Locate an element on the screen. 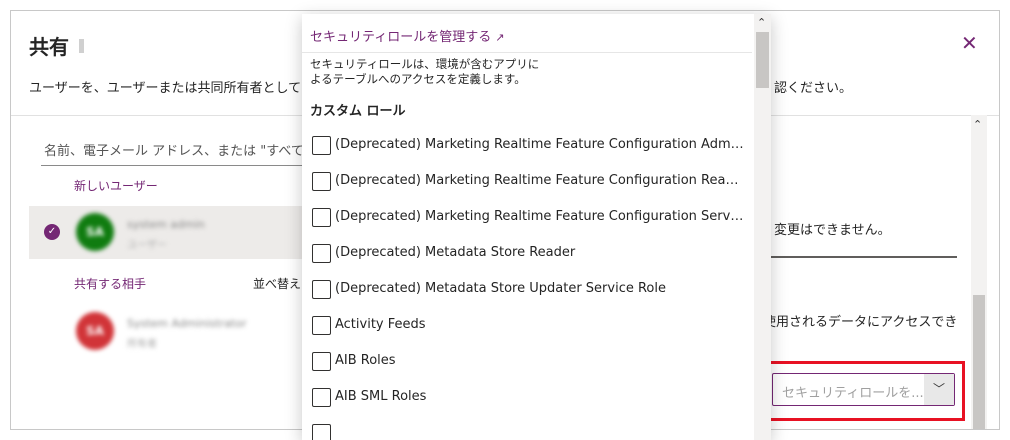  highlight-box: セキュリティロールを... ﹀ is located at coordinates (863, 391).